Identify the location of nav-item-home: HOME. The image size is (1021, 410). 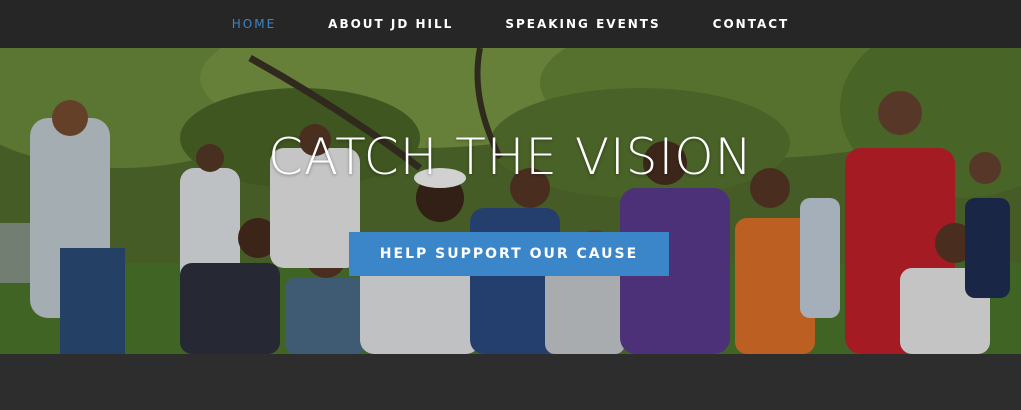
(254, 24).